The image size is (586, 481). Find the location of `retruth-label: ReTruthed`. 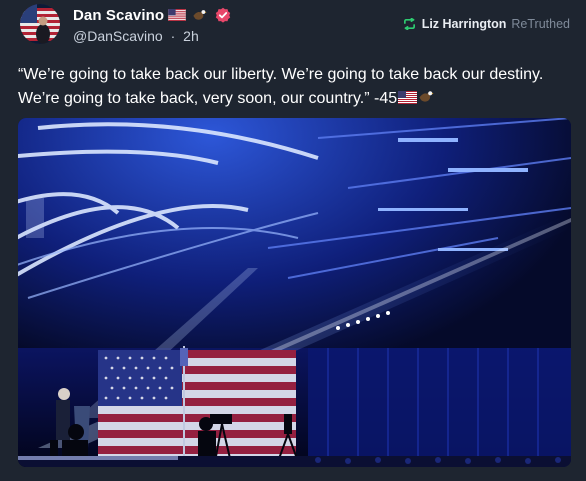

retruth-label: ReTruthed is located at coordinates (540, 24).